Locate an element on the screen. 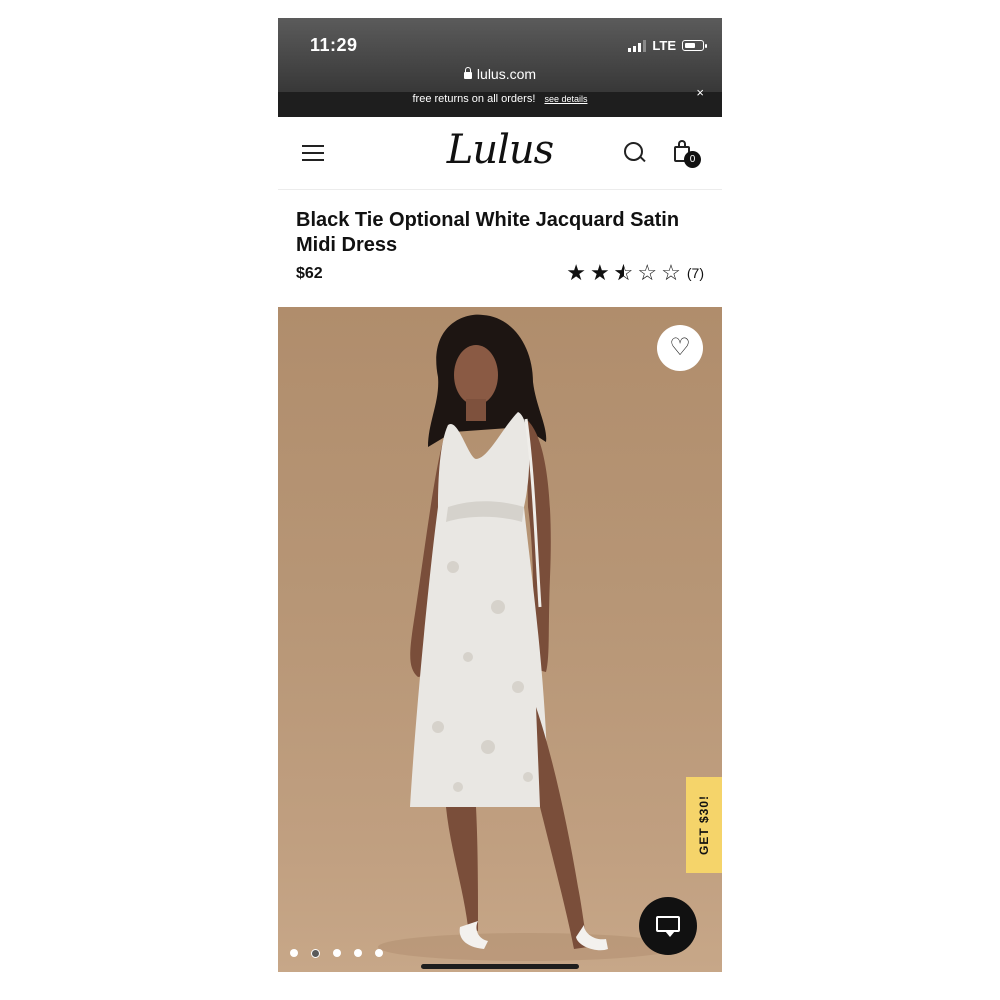  address-bar: lulus.com is located at coordinates (500, 74).